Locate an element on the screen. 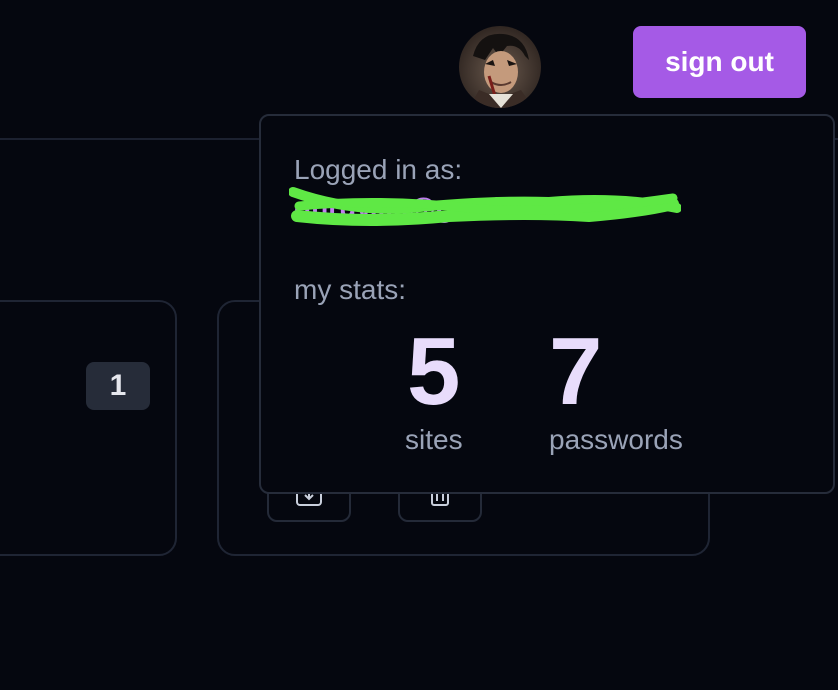 This screenshot has width=838, height=690. user-avatar-icon is located at coordinates (500, 67).